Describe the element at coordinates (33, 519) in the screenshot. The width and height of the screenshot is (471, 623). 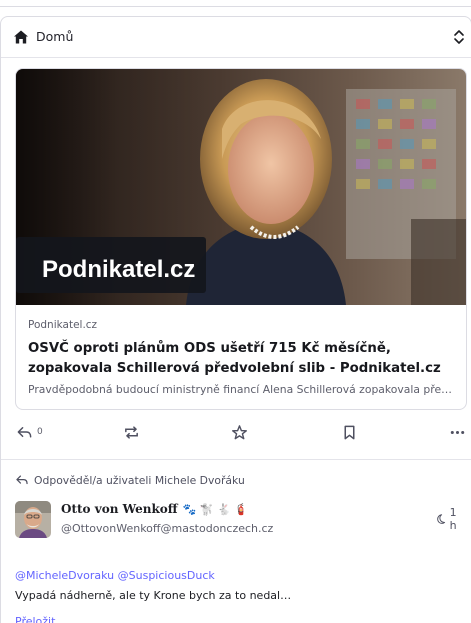
I see `avatar` at that location.